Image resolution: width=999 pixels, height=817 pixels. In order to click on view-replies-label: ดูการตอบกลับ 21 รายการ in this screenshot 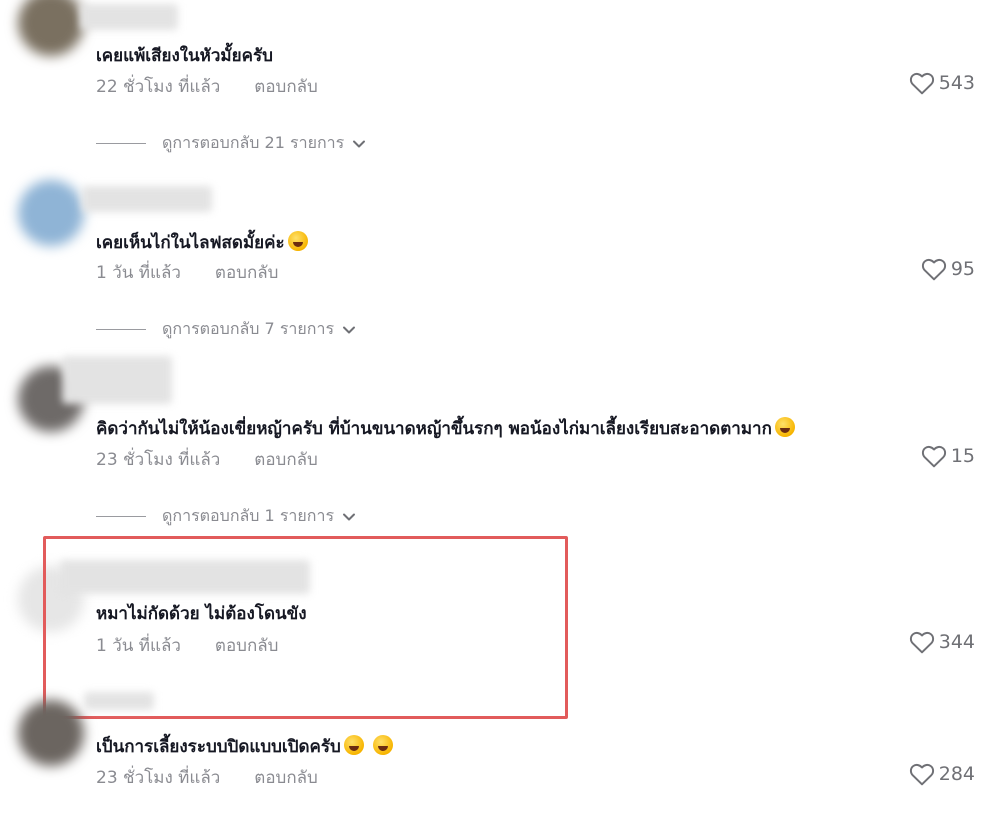, I will do `click(253, 142)`.